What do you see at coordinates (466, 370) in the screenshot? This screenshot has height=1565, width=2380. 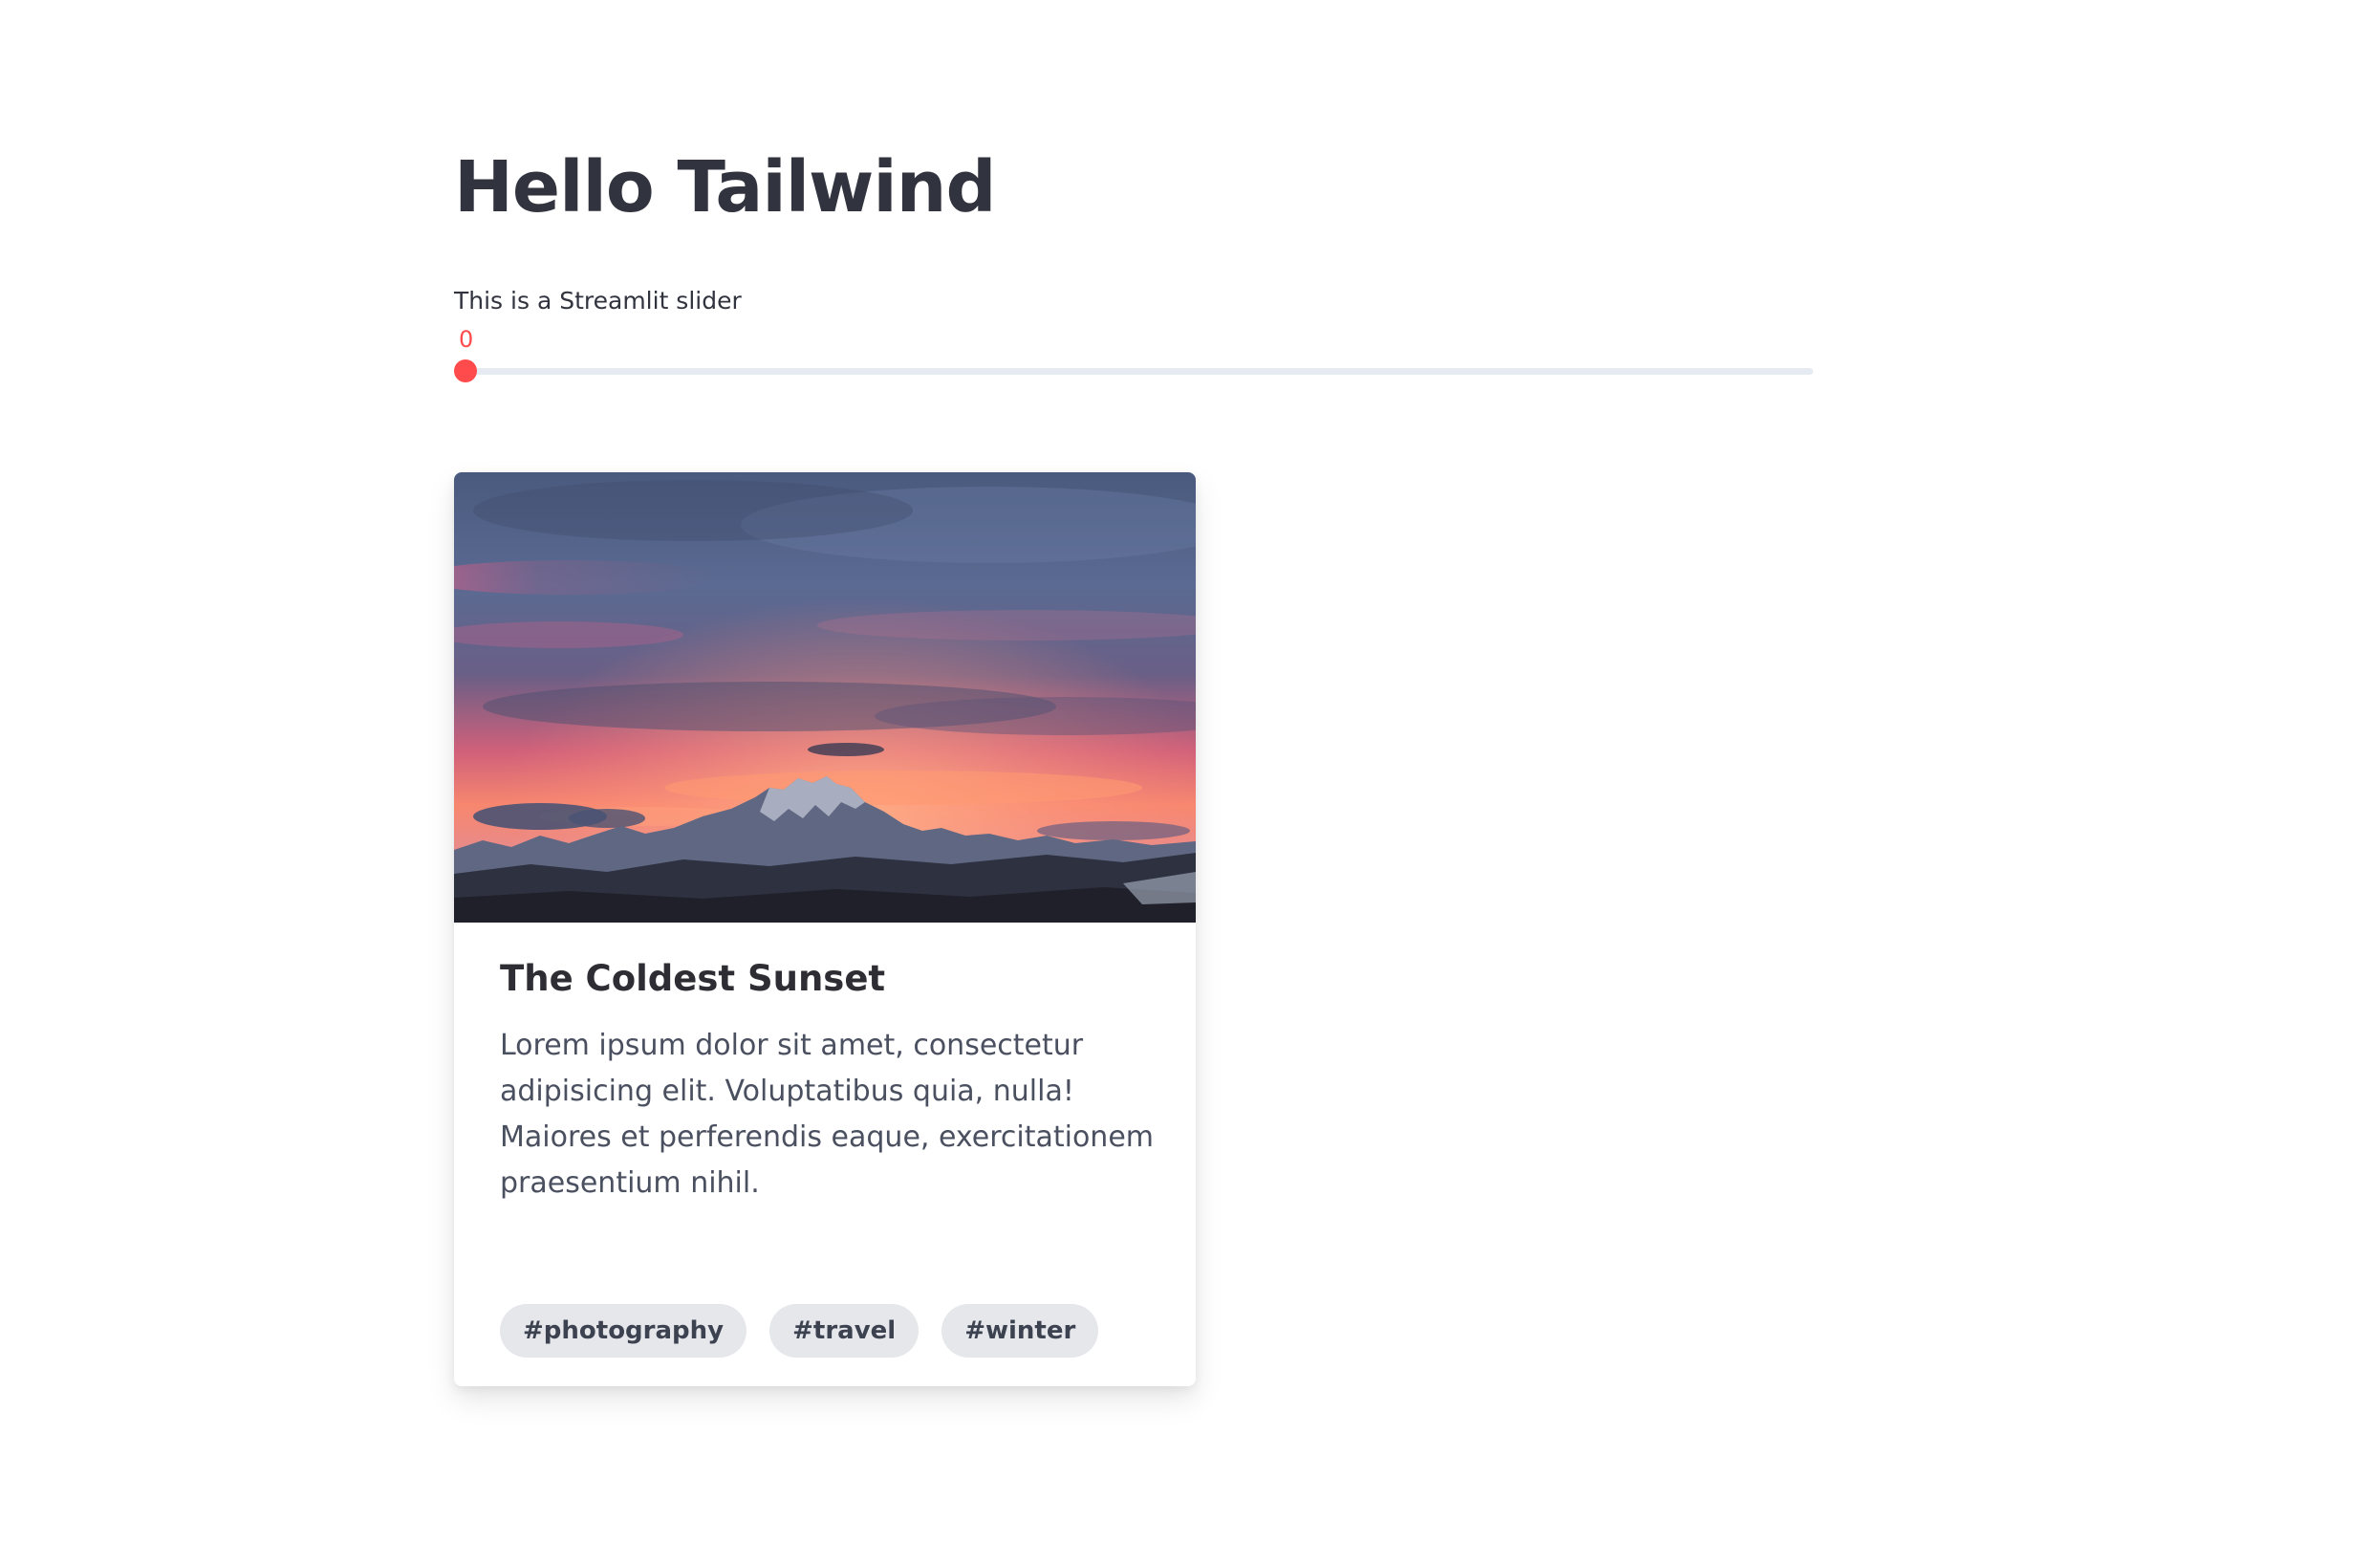 I see `slider-thumb` at bounding box center [466, 370].